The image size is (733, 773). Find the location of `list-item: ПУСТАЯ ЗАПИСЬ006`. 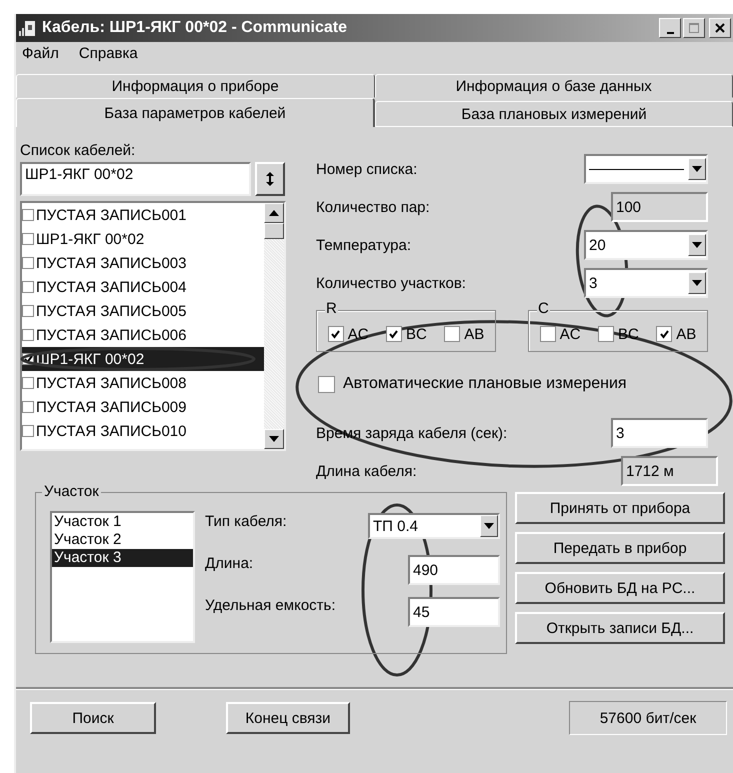

list-item: ПУСТАЯ ЗАПИСЬ006 is located at coordinates (143, 335).